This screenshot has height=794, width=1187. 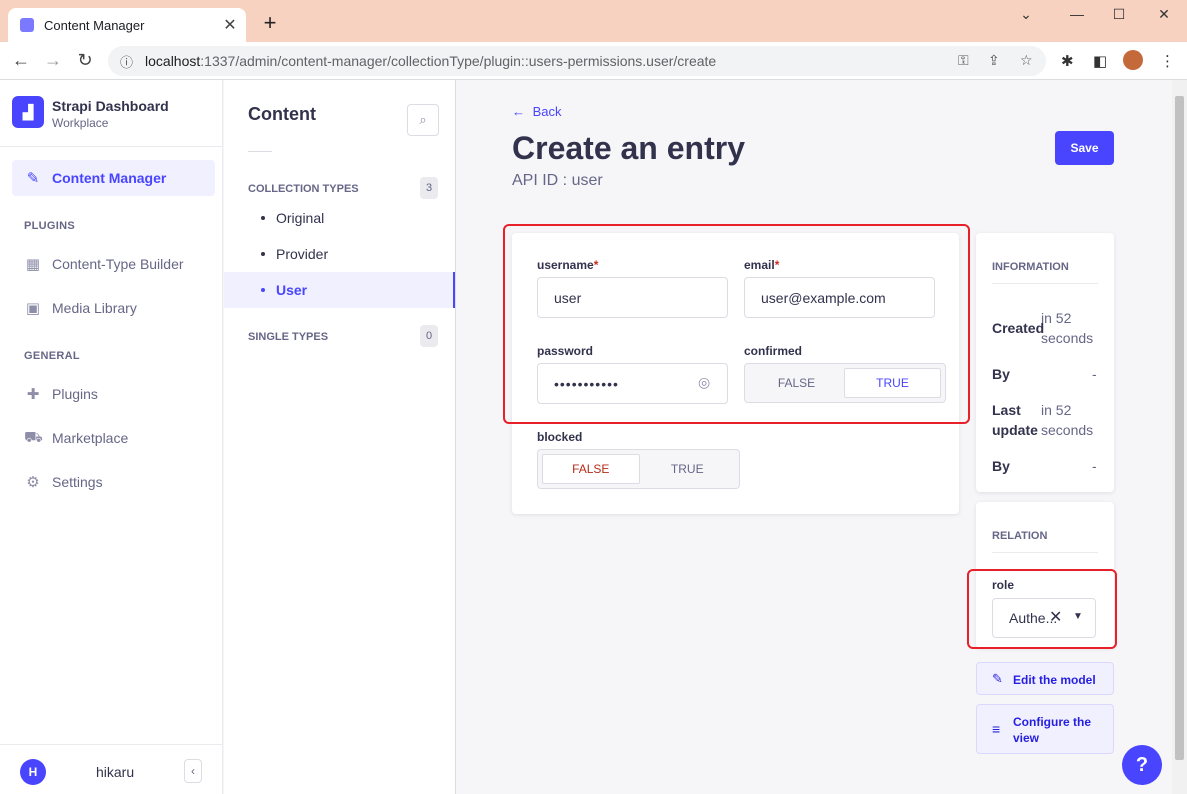 What do you see at coordinates (292, 290) in the screenshot?
I see `sub-nav-item-label: User` at bounding box center [292, 290].